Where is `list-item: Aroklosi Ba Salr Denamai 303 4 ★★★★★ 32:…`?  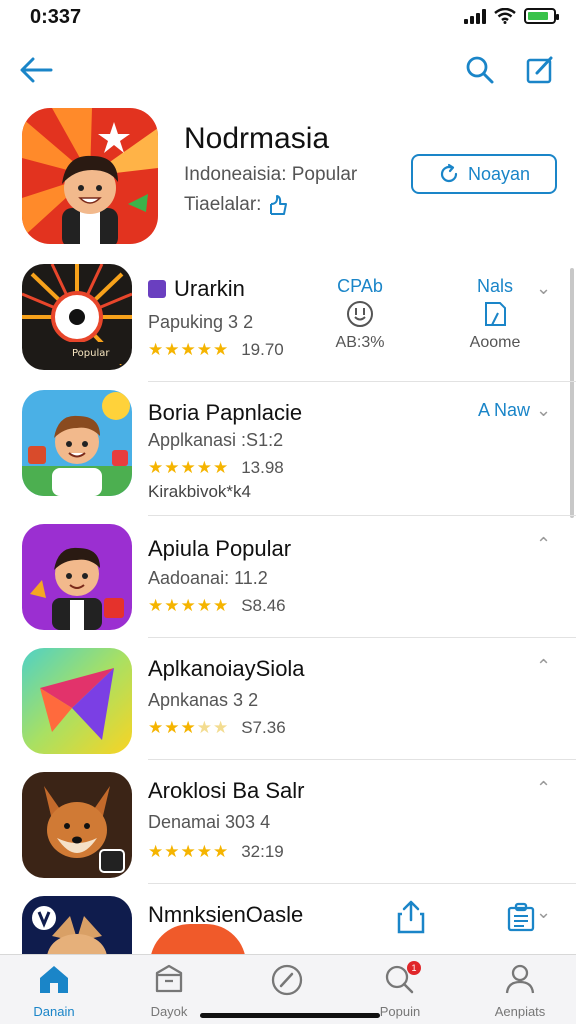
list-item: Aroklosi Ba Salr Denamai 303 4 ★★★★★ 32:… is located at coordinates (288, 822).